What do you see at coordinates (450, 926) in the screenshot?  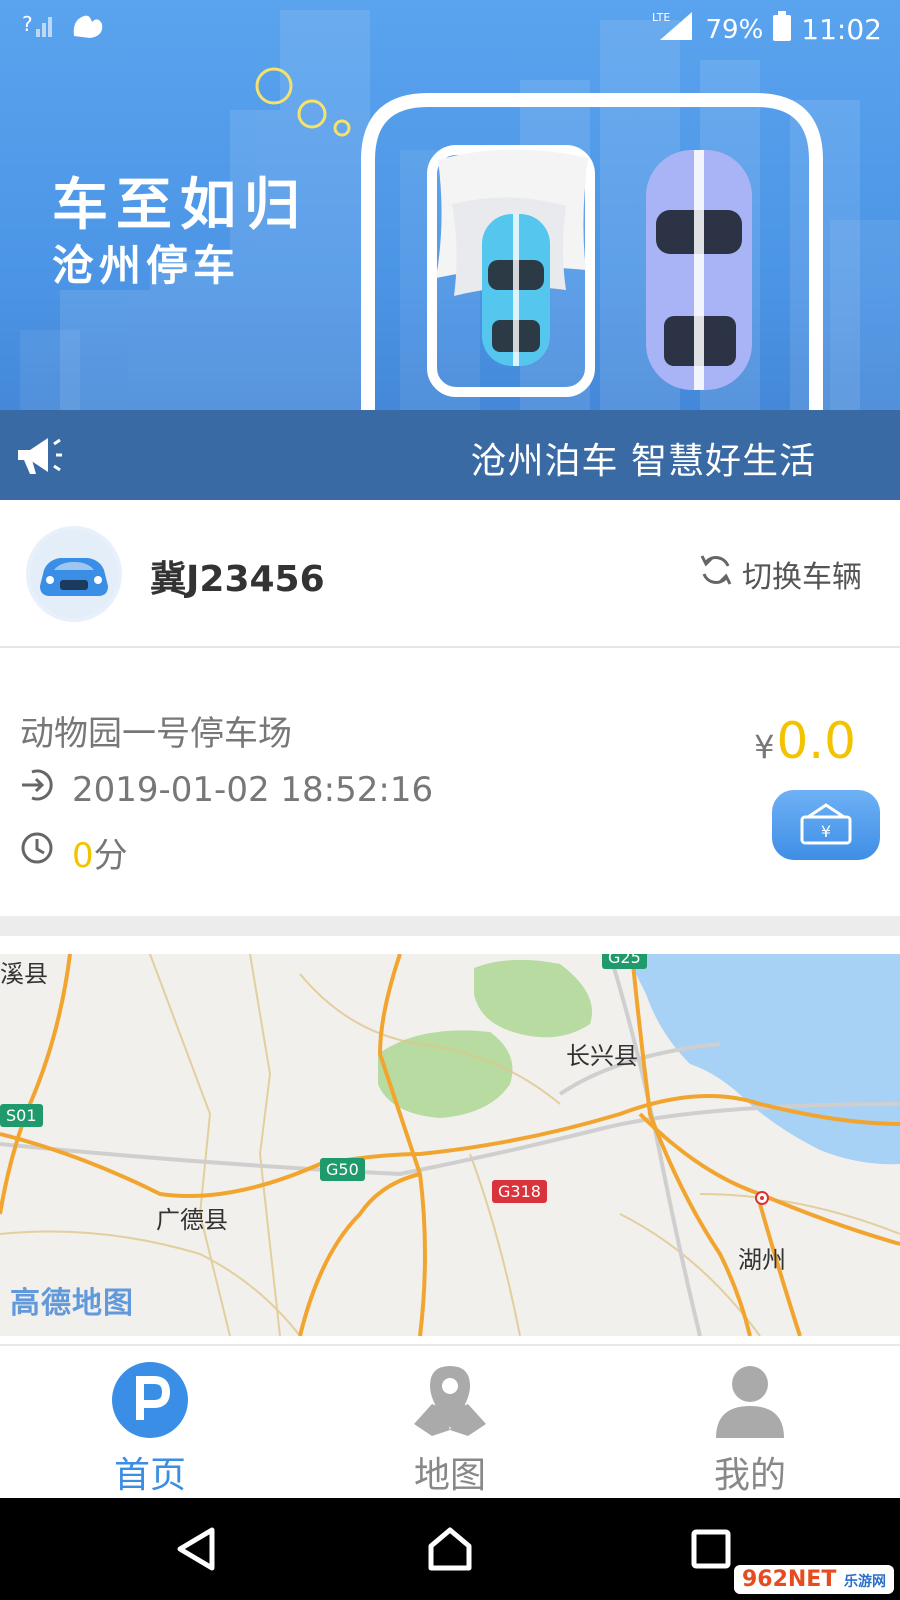 I see `section-divider` at bounding box center [450, 926].